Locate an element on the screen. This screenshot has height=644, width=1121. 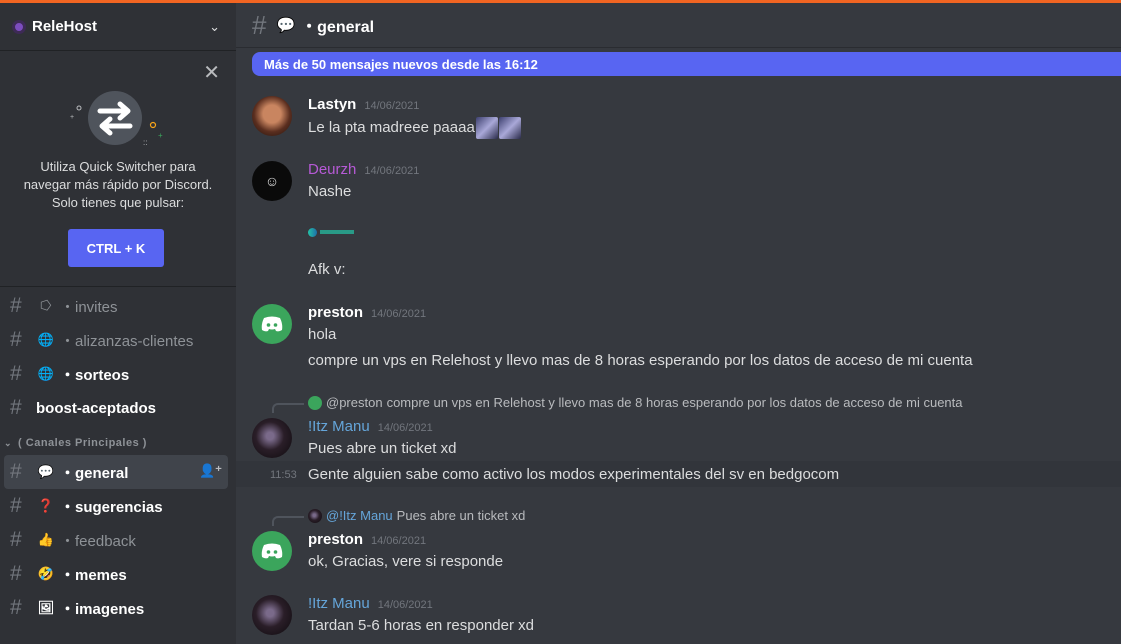
reply-preview: @!Itz Manu Pues abre un ticket xd is located at coordinates (416, 515).